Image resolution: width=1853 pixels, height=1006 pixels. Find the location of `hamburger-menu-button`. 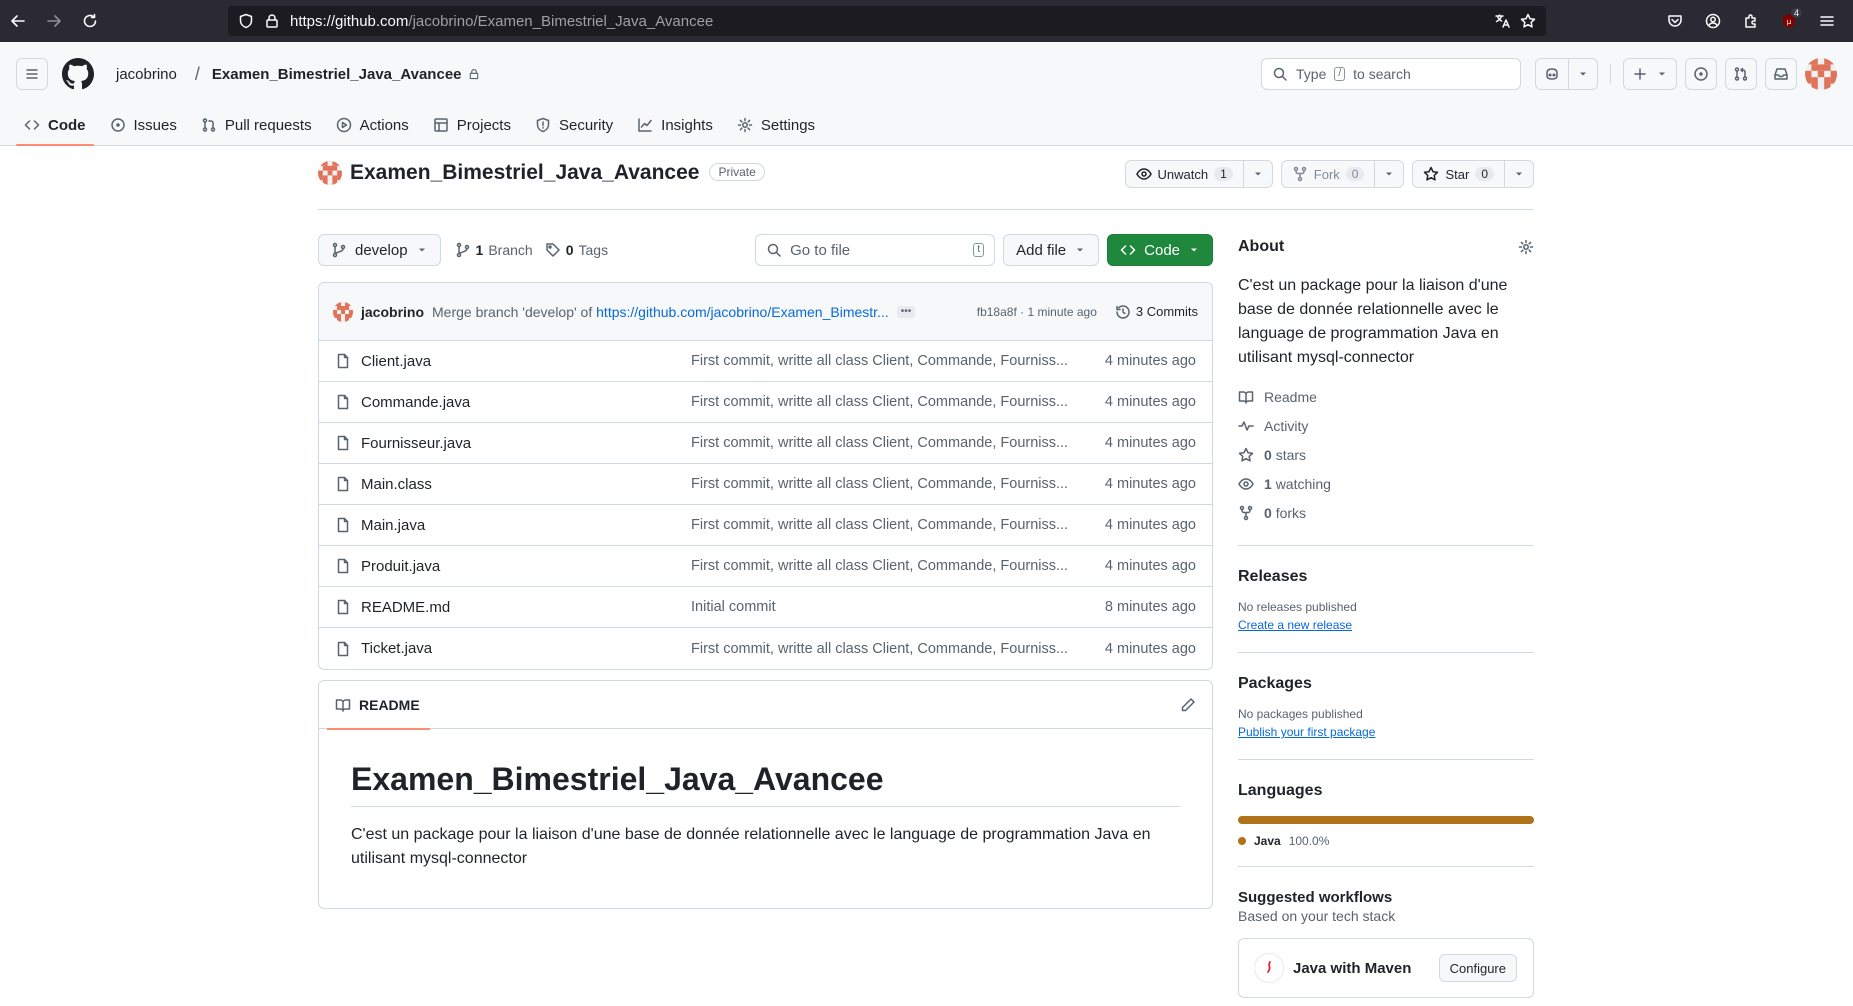

hamburger-menu-button is located at coordinates (32, 74).